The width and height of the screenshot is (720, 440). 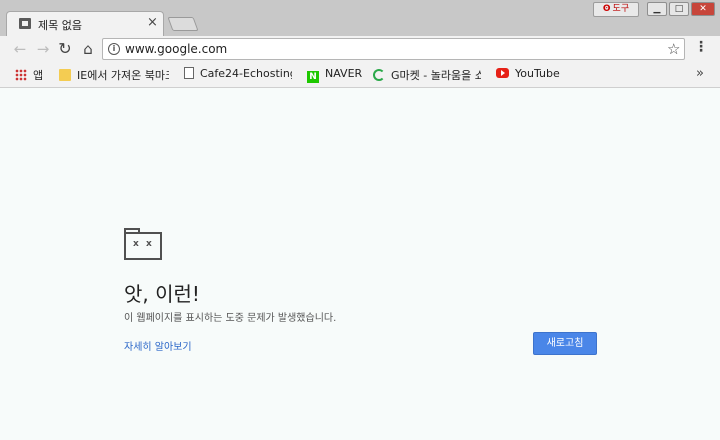 What do you see at coordinates (379, 75) in the screenshot?
I see `gmarket-icon` at bounding box center [379, 75].